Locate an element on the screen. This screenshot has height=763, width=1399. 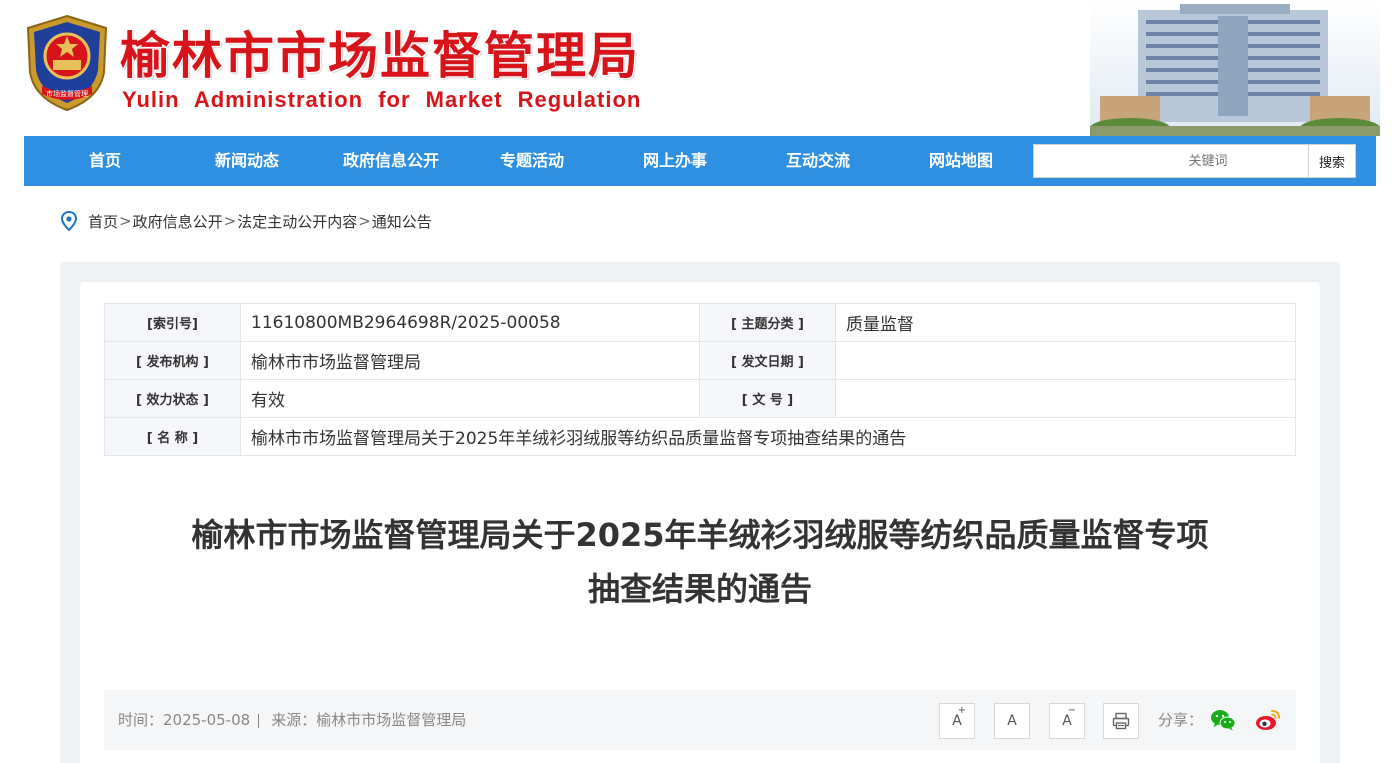
article-title-line2: 抽查结果的通告 is located at coordinates (699, 589).